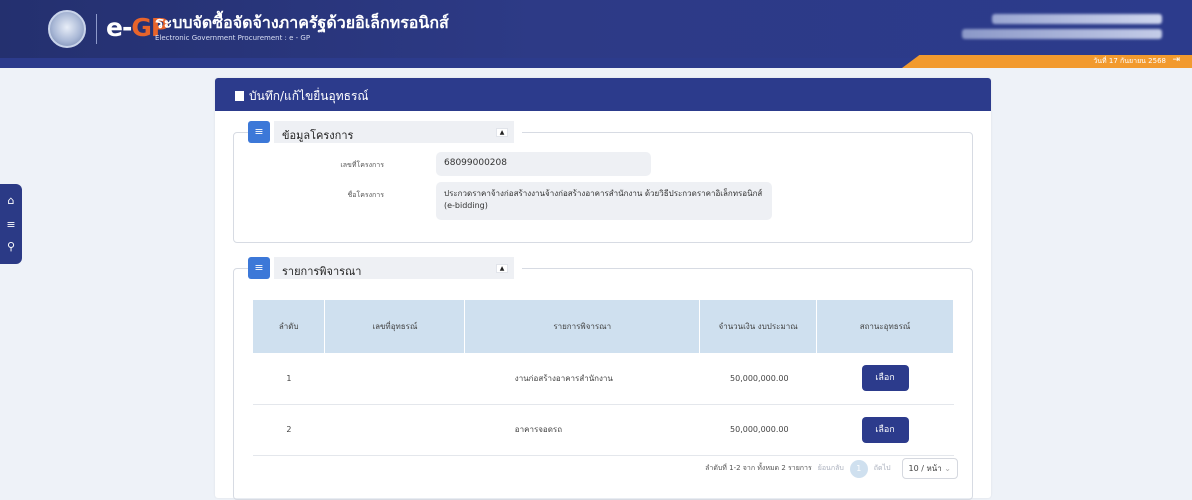  What do you see at coordinates (395, 326) in the screenshot?
I see `col-appeal-no: เลขที่อุทธรณ์` at bounding box center [395, 326].